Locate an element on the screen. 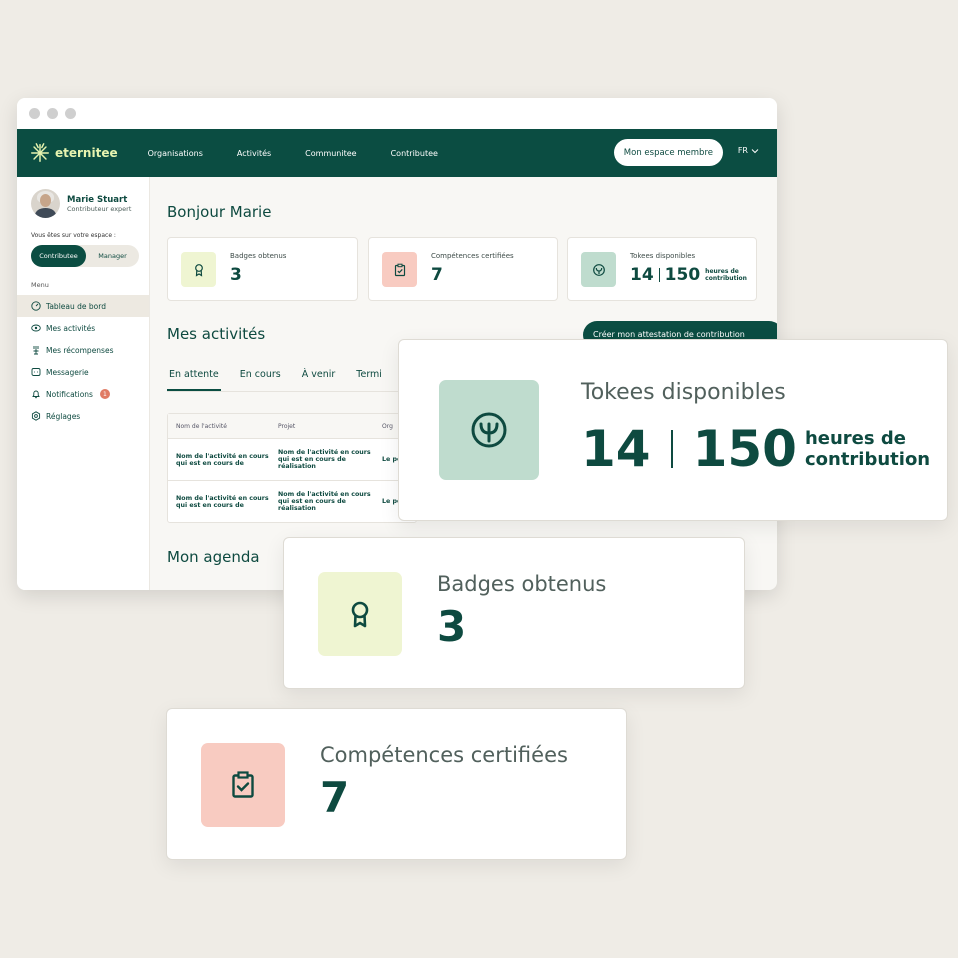 The height and width of the screenshot is (958, 958). sidebar-item-mes-recompenses: Mes récompenses is located at coordinates (83, 350).